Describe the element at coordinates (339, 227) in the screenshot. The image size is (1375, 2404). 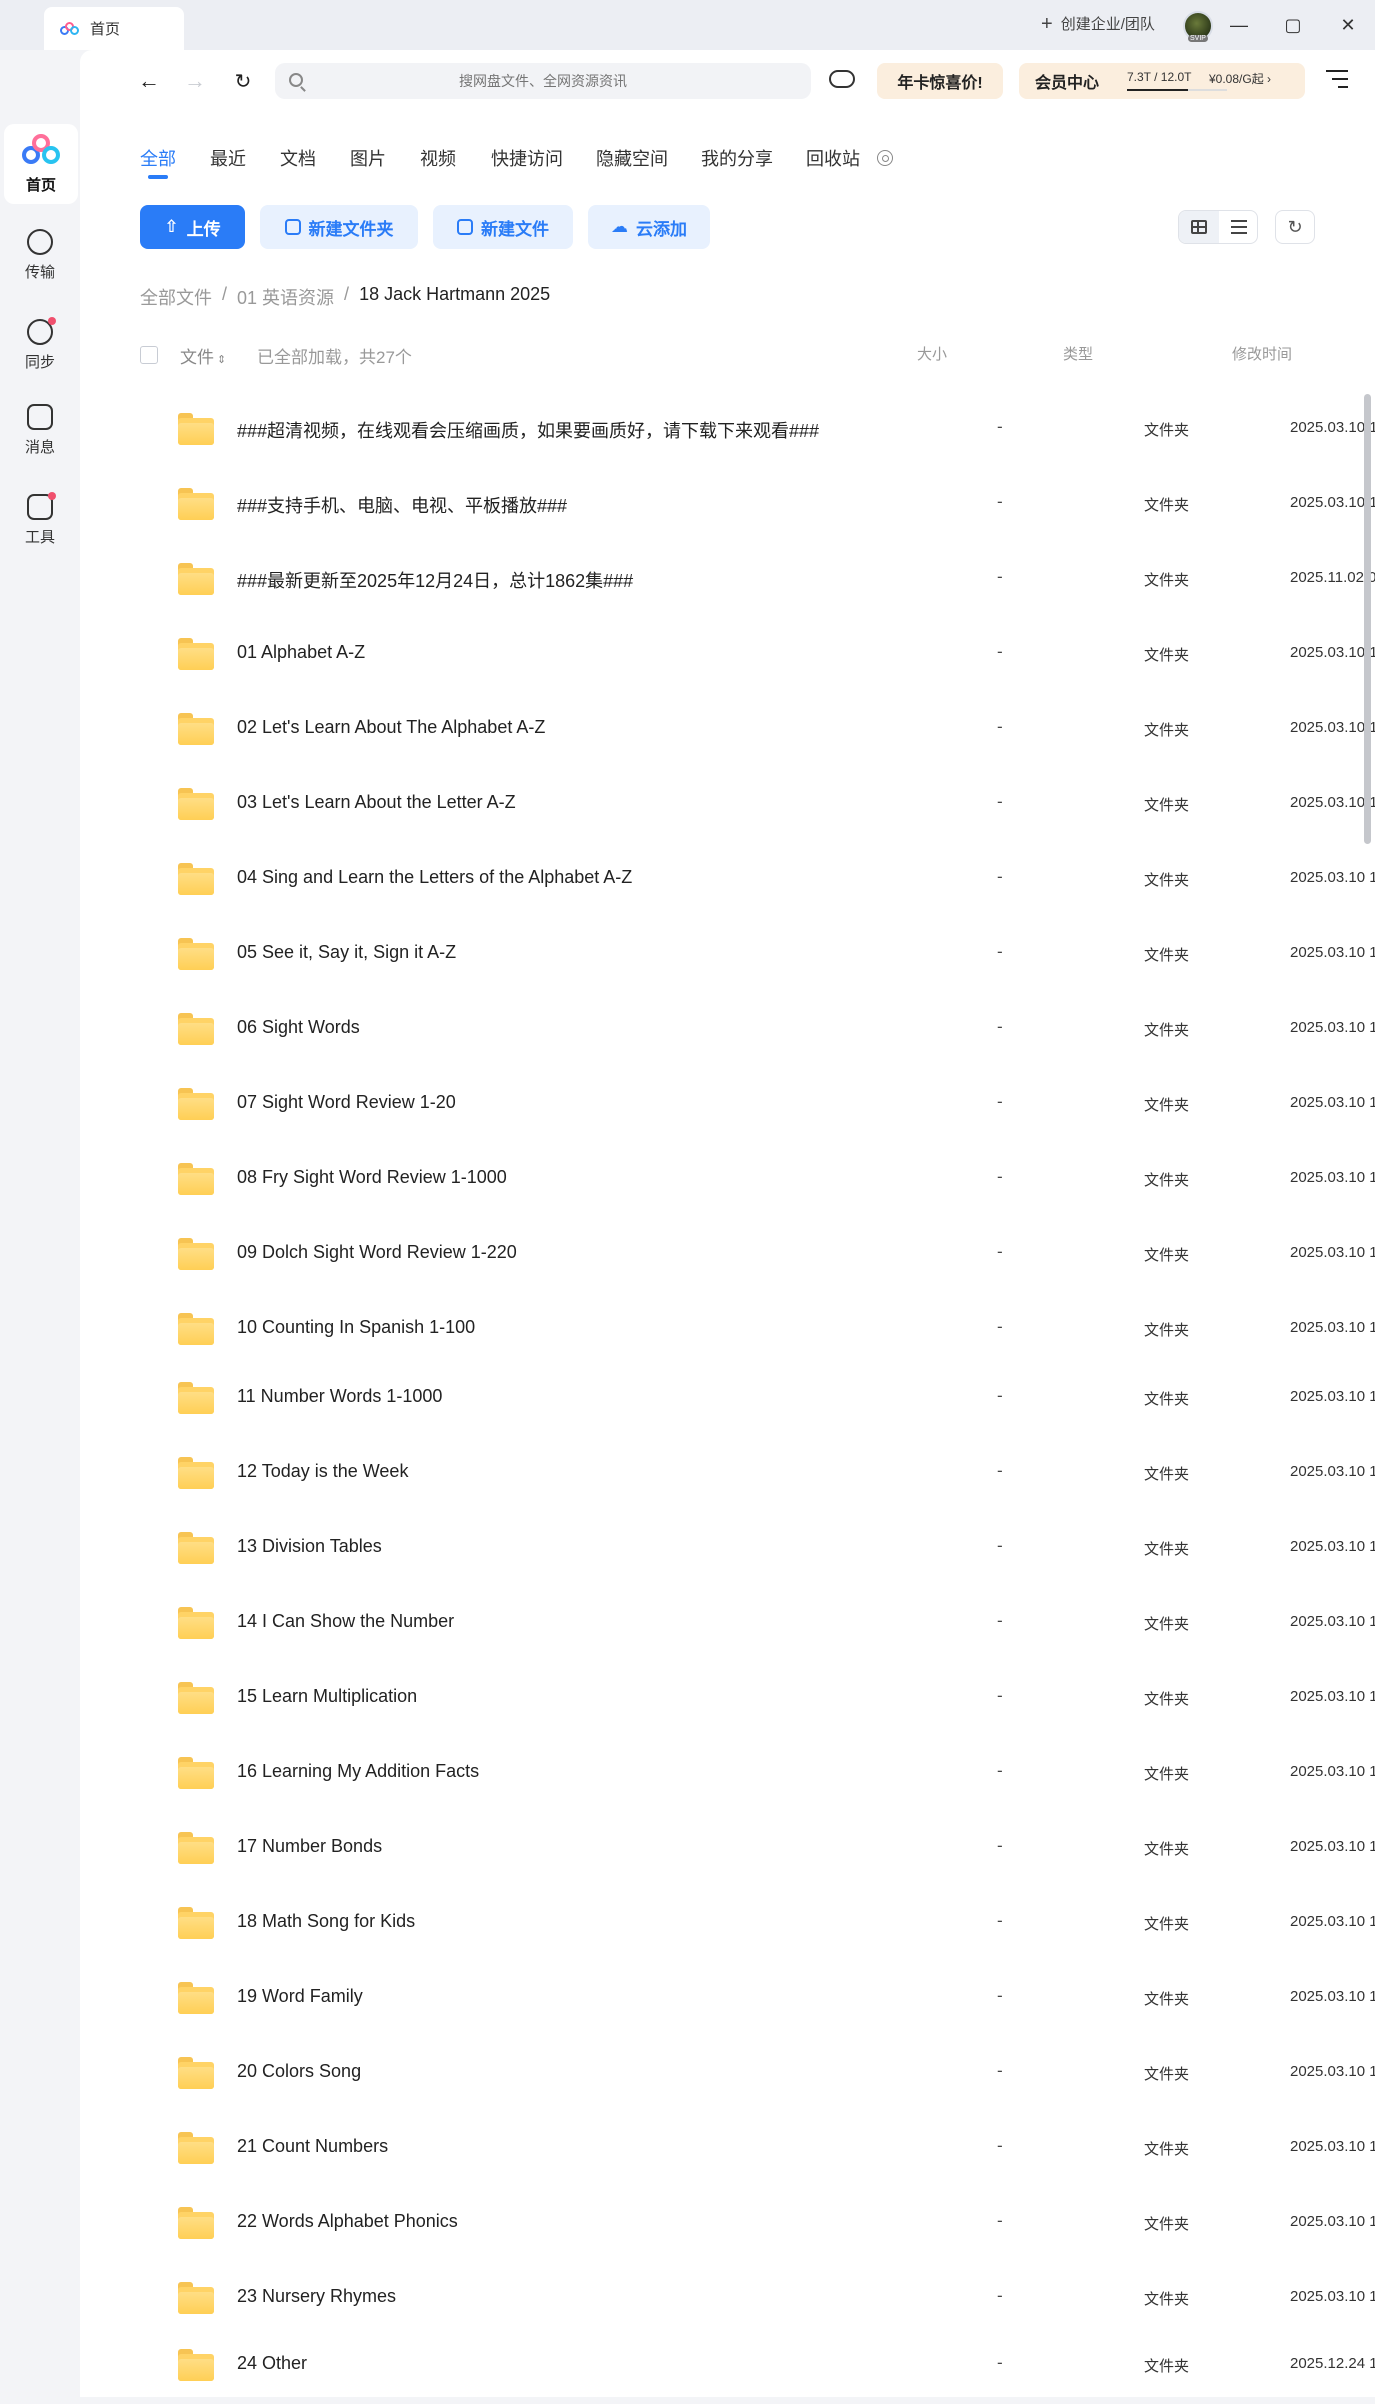
I see `new-folder-button: 新建文件夹` at that location.